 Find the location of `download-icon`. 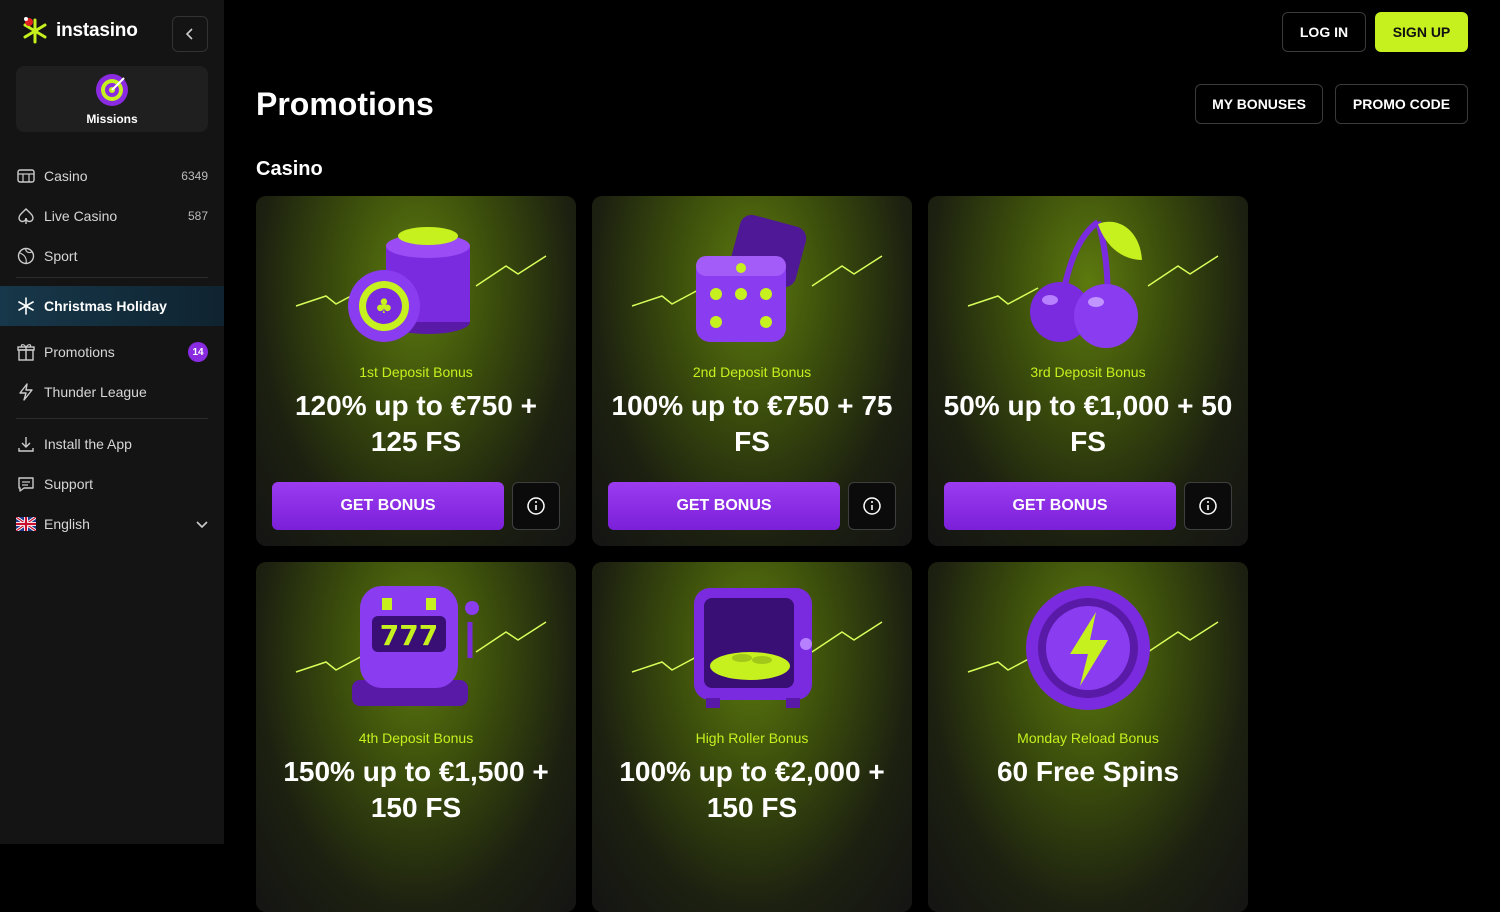

download-icon is located at coordinates (26, 444).